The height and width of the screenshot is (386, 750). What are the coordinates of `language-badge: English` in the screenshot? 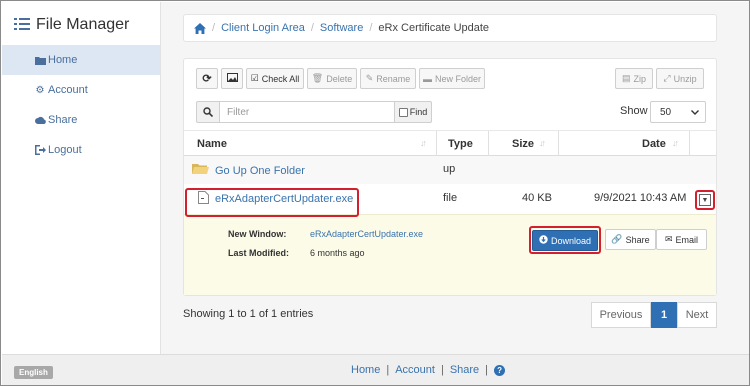 It's located at (33, 372).